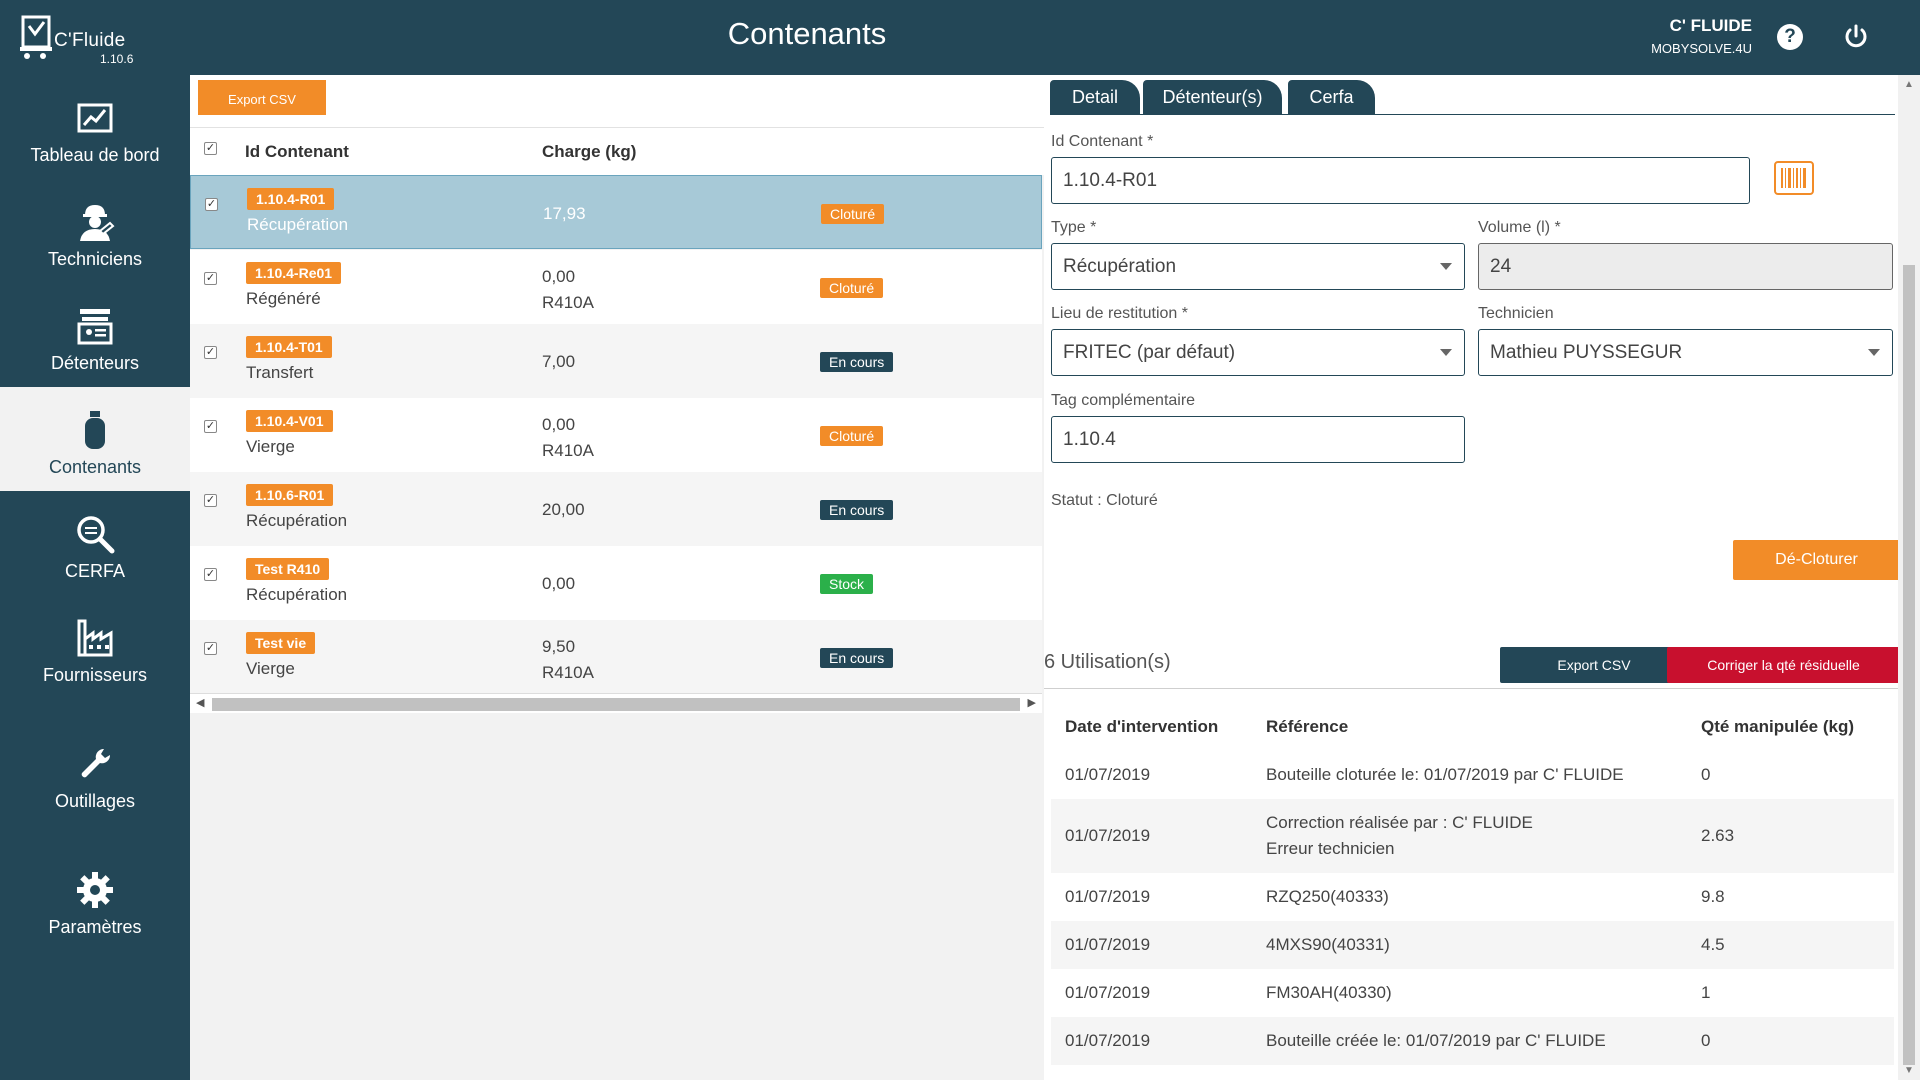 Image resolution: width=1920 pixels, height=1080 pixels. I want to click on scroll-right-icon: ▶, so click(1032, 702).